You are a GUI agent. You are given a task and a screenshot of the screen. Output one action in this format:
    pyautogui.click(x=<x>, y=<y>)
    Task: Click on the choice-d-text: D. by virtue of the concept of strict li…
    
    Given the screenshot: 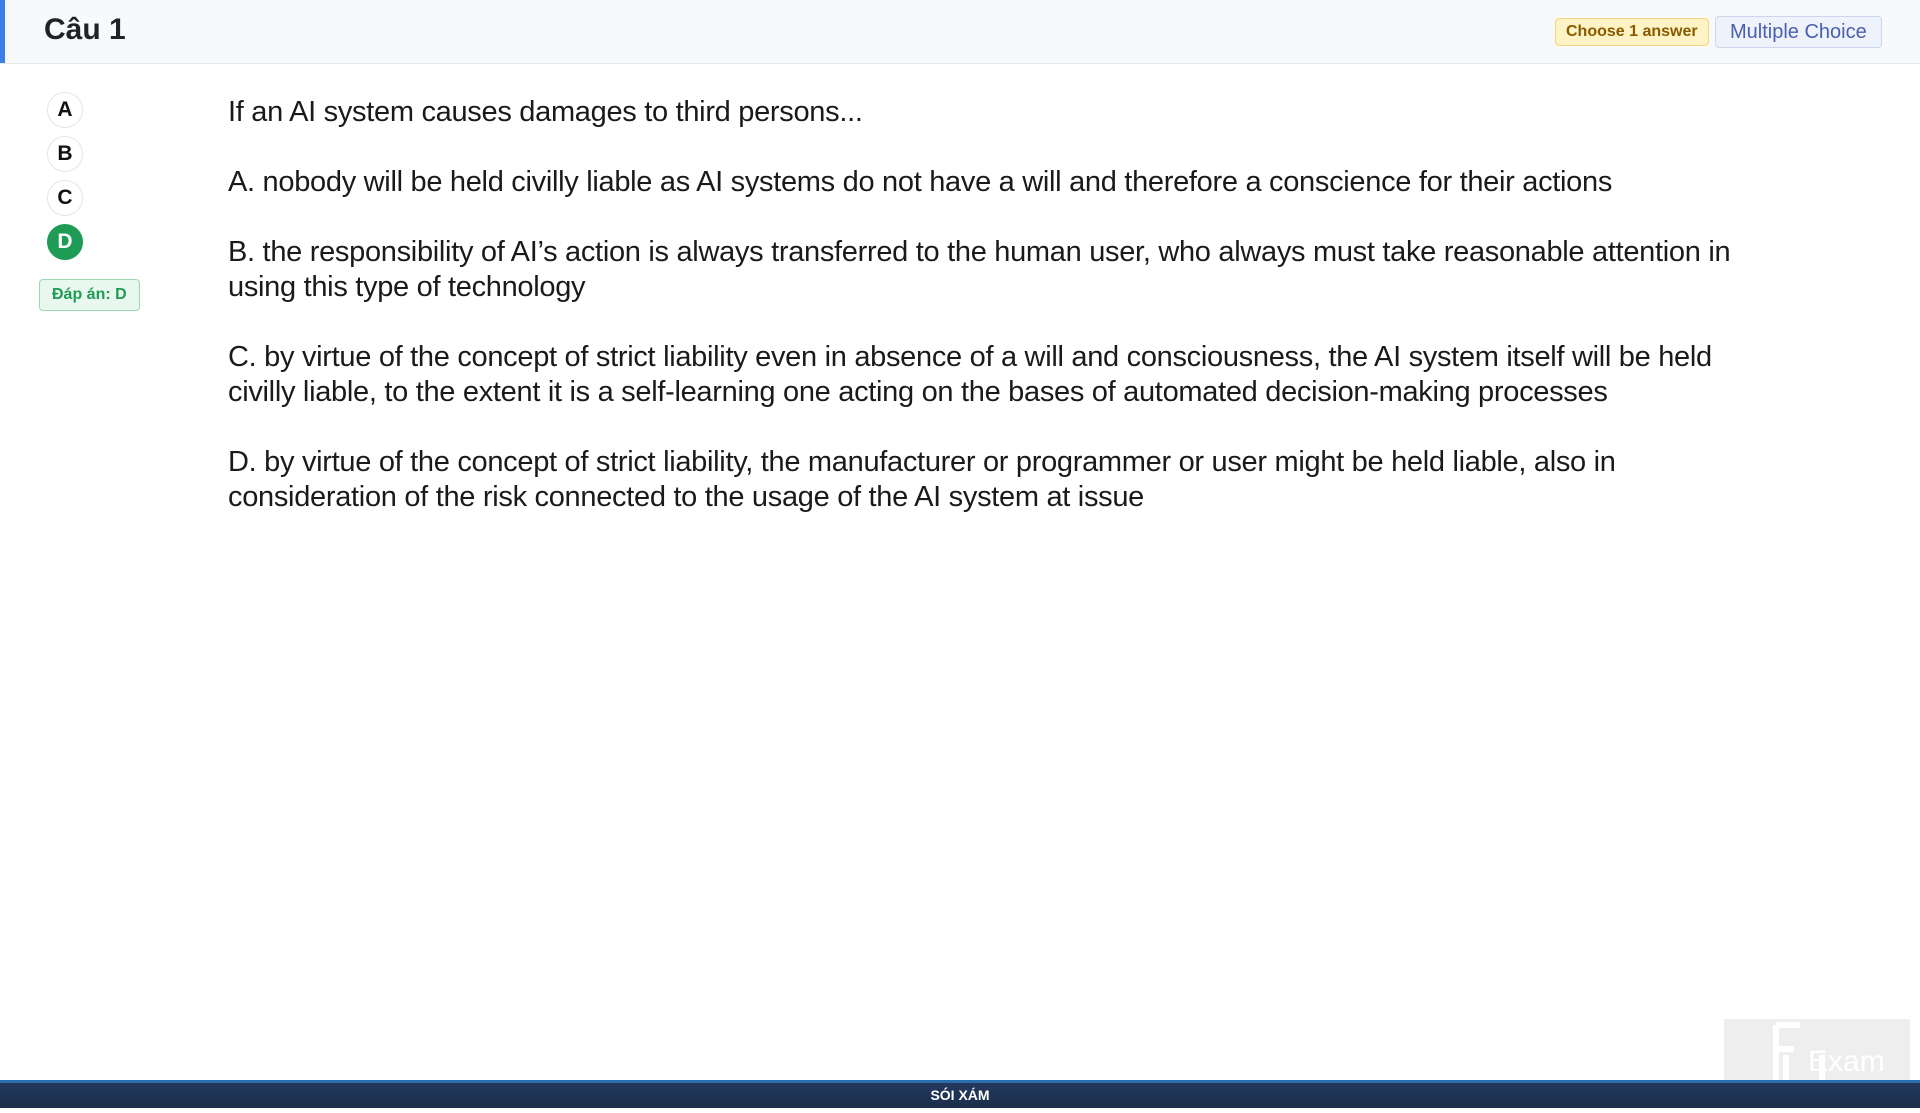 What is the action you would take?
    pyautogui.click(x=922, y=479)
    